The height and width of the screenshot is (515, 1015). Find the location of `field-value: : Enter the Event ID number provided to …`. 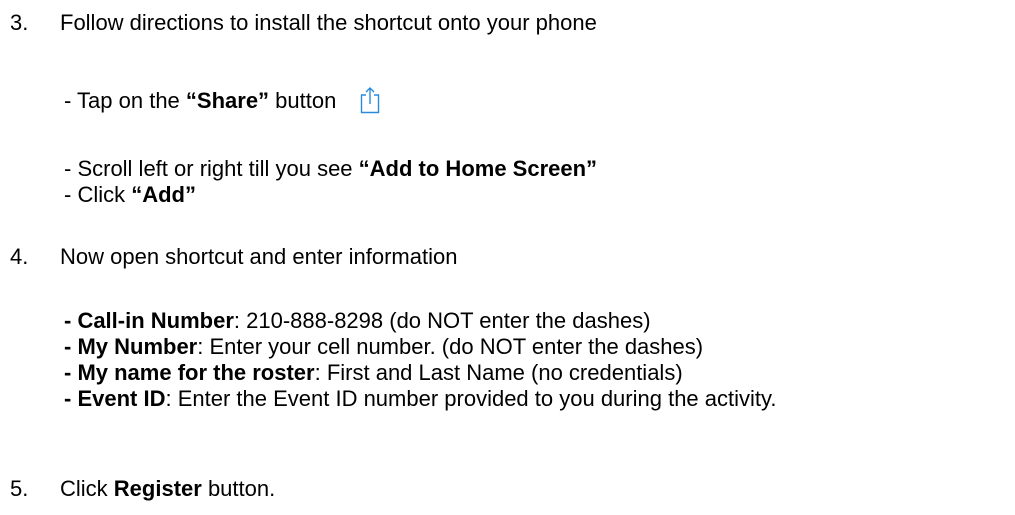

field-value: : Enter the Event ID number provided to … is located at coordinates (471, 398).